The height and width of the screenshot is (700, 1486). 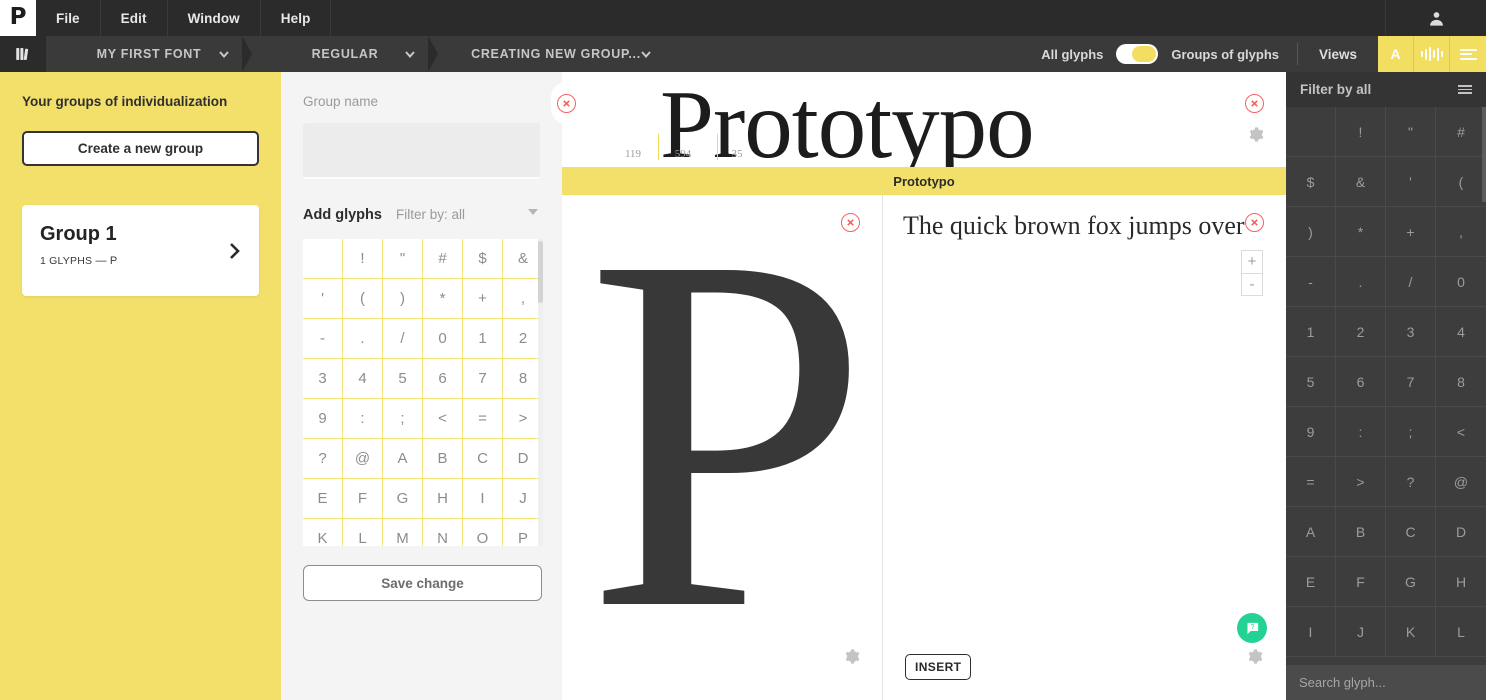 What do you see at coordinates (1461, 482) in the screenshot?
I see `glyph-list-cell: @` at bounding box center [1461, 482].